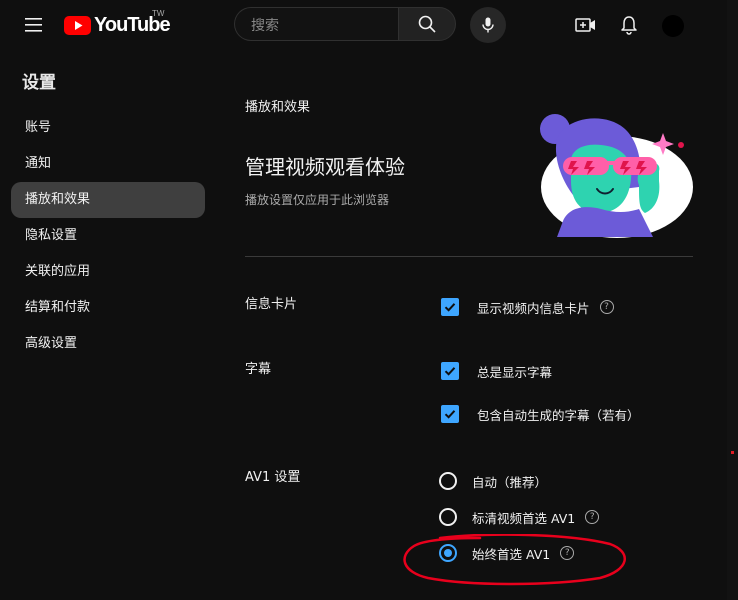  I want to click on page-subtitle: 播放设置仅应用于此浏览器, so click(317, 200).